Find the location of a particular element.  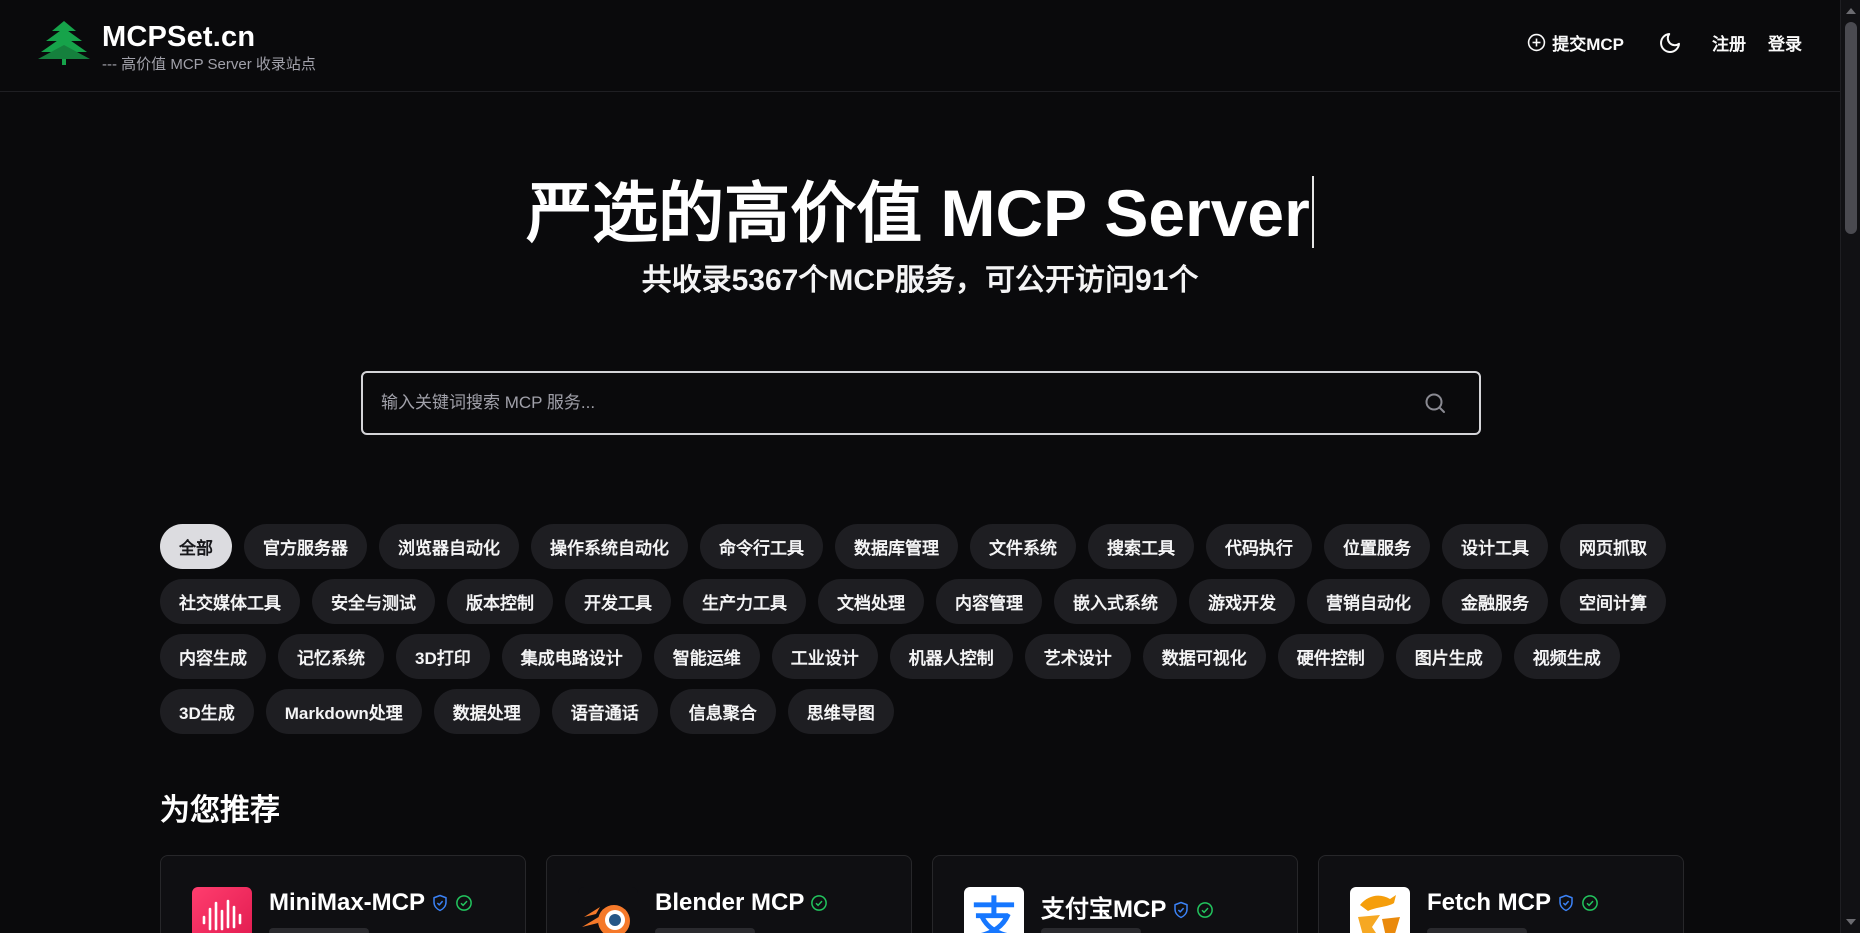

category-chip: 文件系统 is located at coordinates (1023, 546).